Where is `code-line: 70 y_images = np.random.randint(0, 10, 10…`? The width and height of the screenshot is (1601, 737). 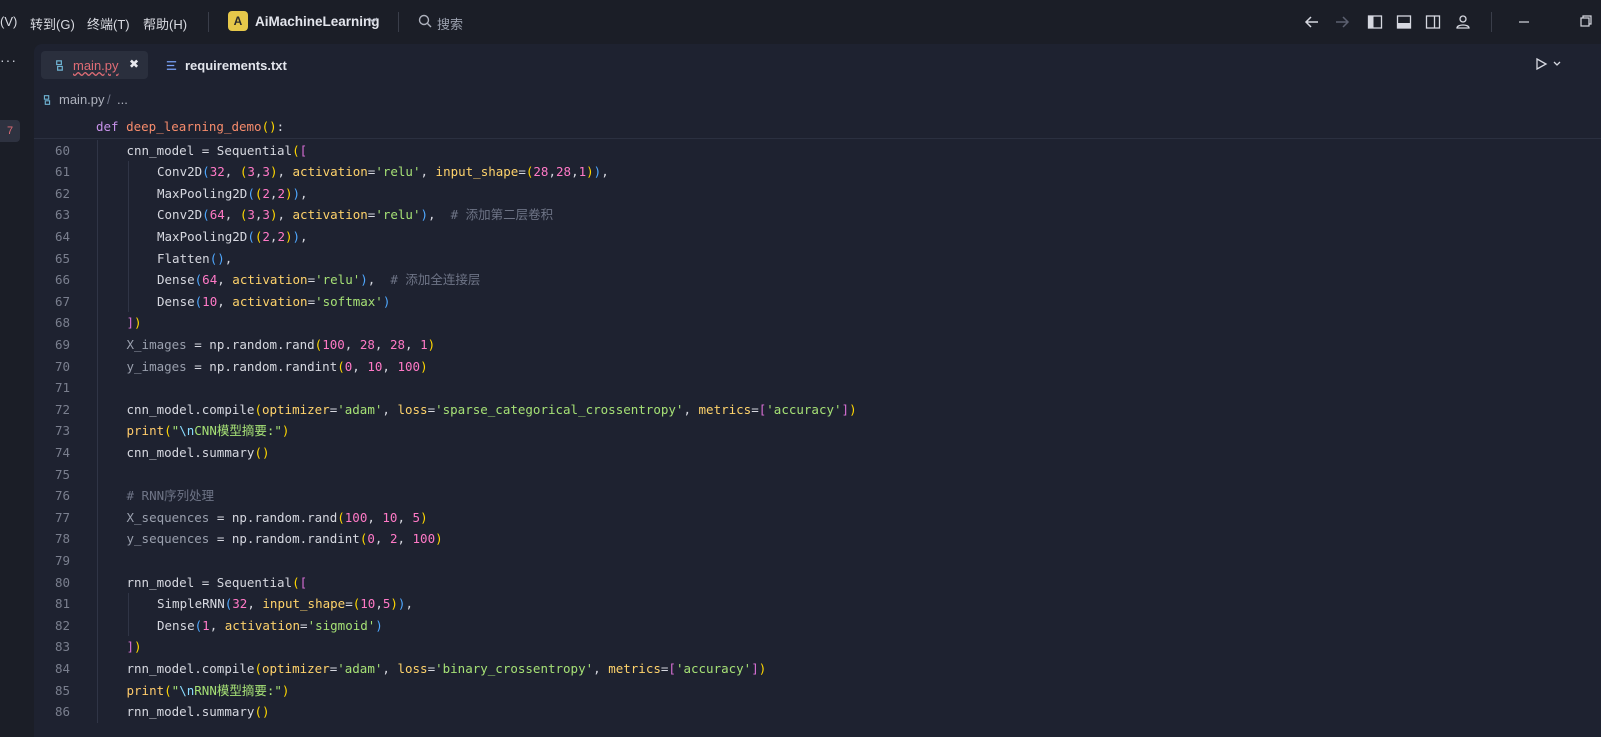
code-line: 70 y_images = np.random.randint(0, 10, 10… is located at coordinates (817, 366).